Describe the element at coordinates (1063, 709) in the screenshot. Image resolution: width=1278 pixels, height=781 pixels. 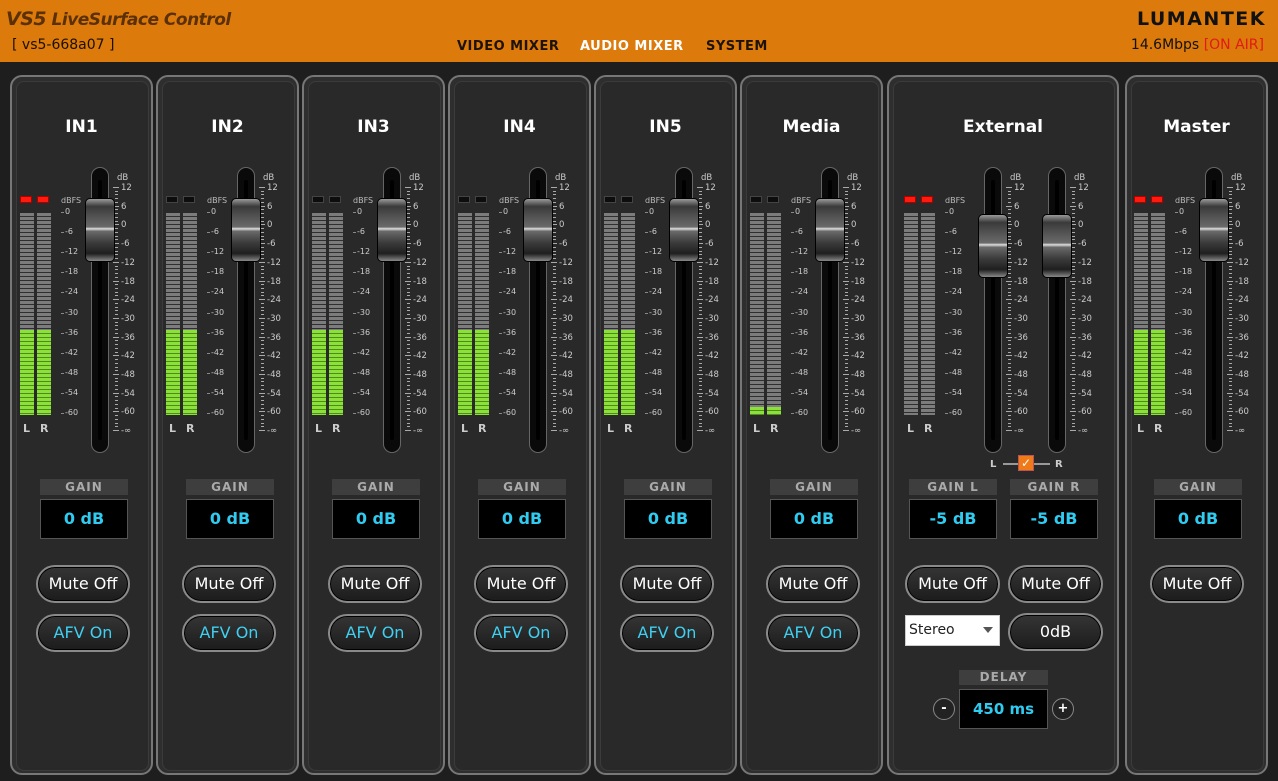
I see `delay-plus-button: +` at that location.